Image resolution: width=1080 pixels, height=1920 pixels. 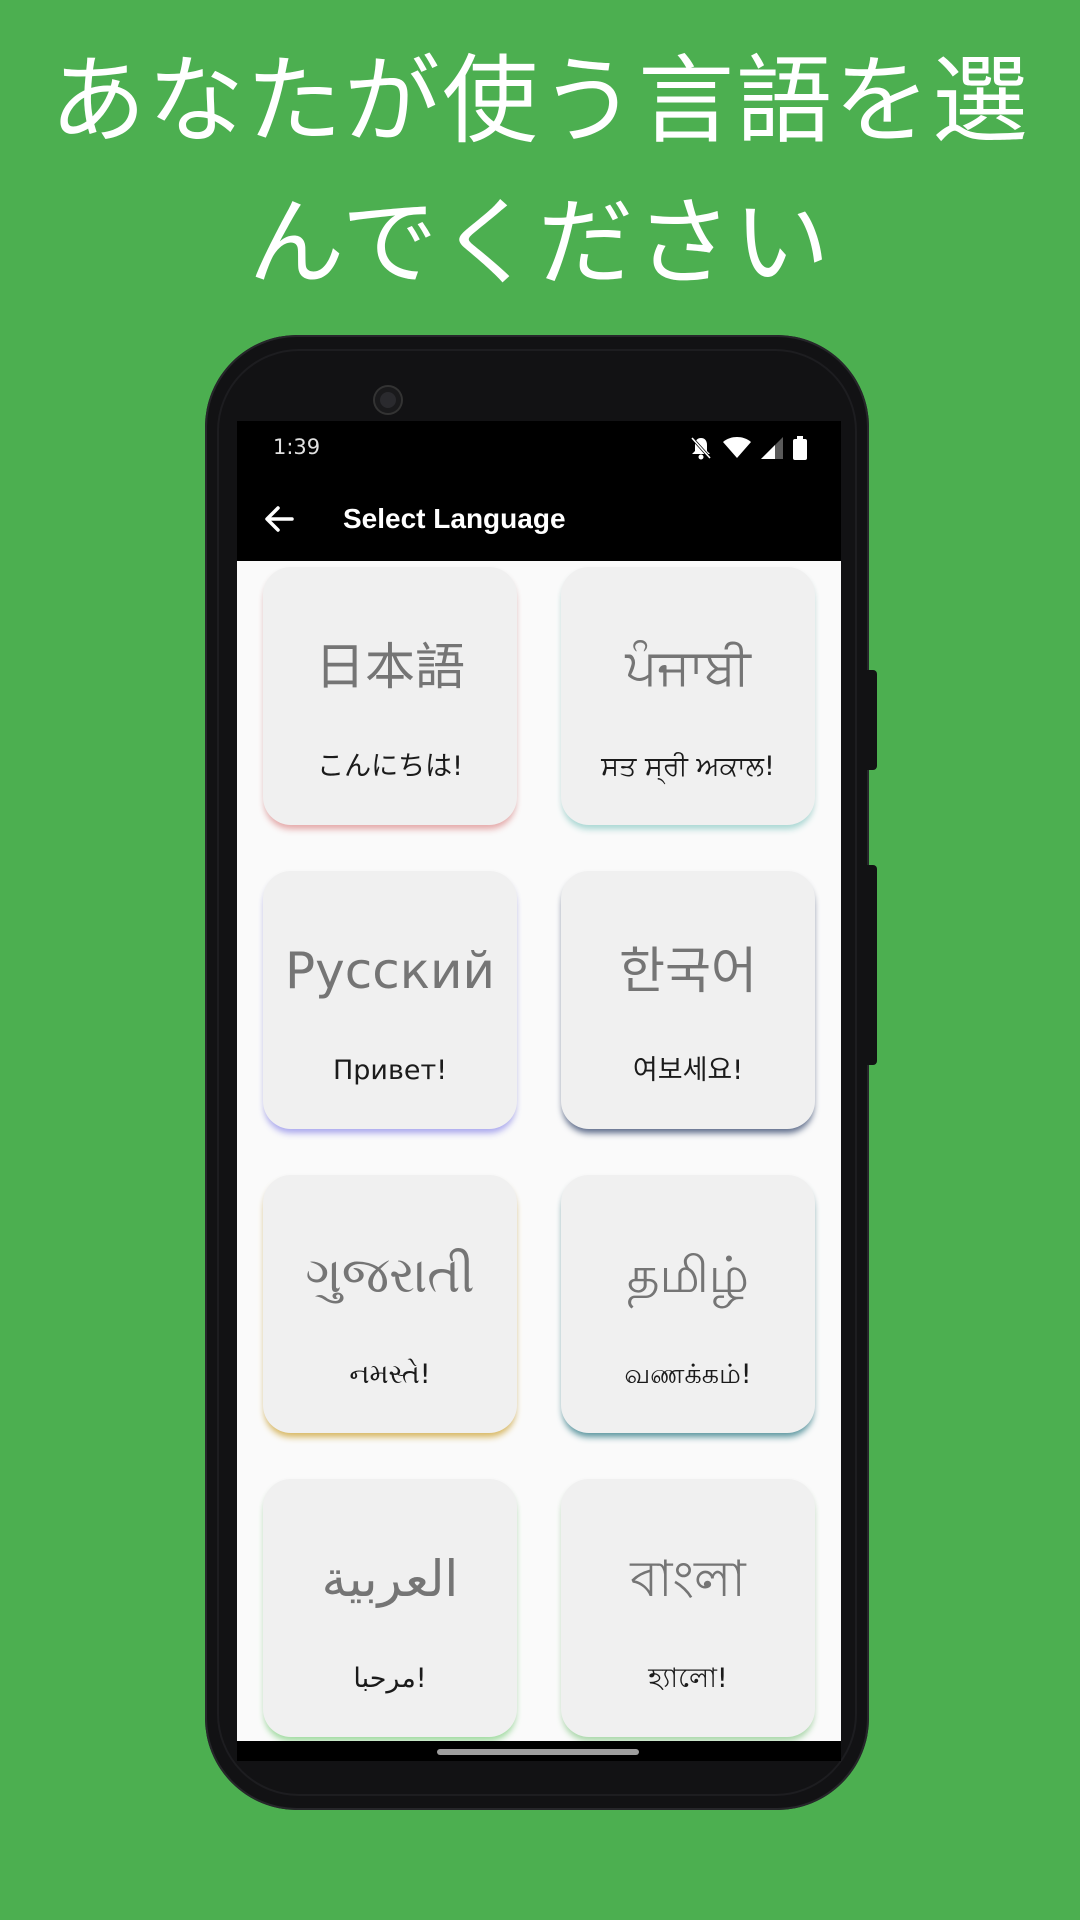 I want to click on headline-line-1: あなたが使う言語を選, so click(x=540, y=101).